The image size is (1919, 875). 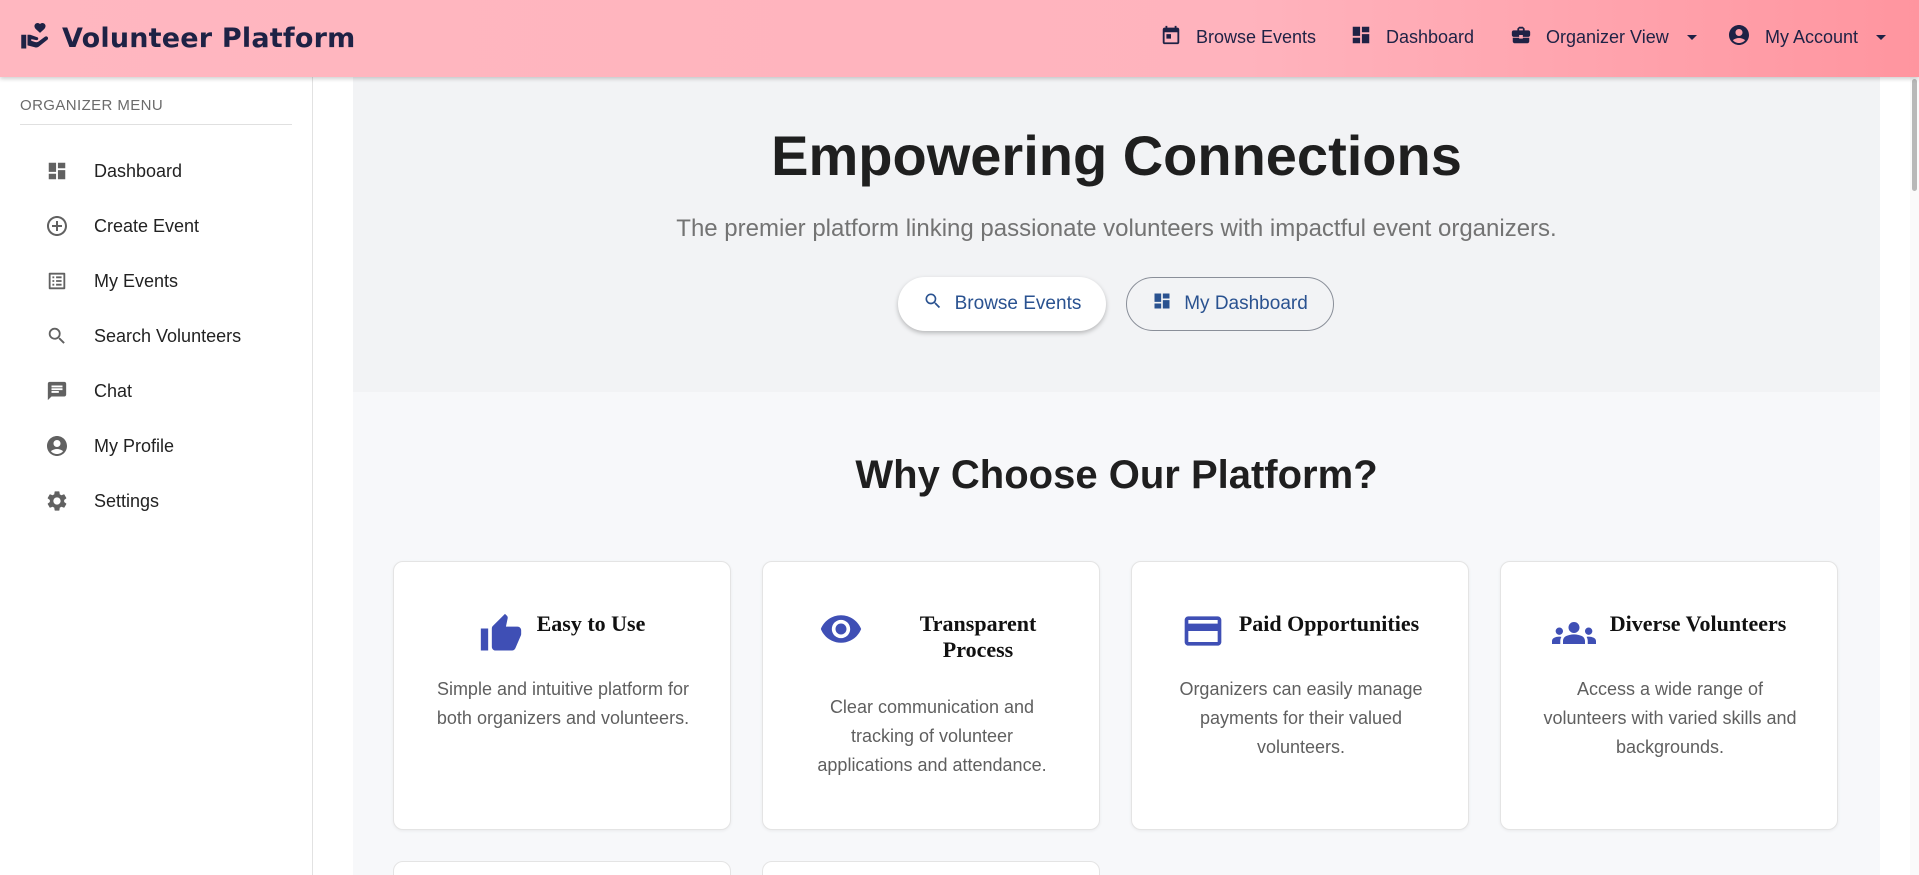 What do you see at coordinates (57, 391) in the screenshot?
I see `chat-icon` at bounding box center [57, 391].